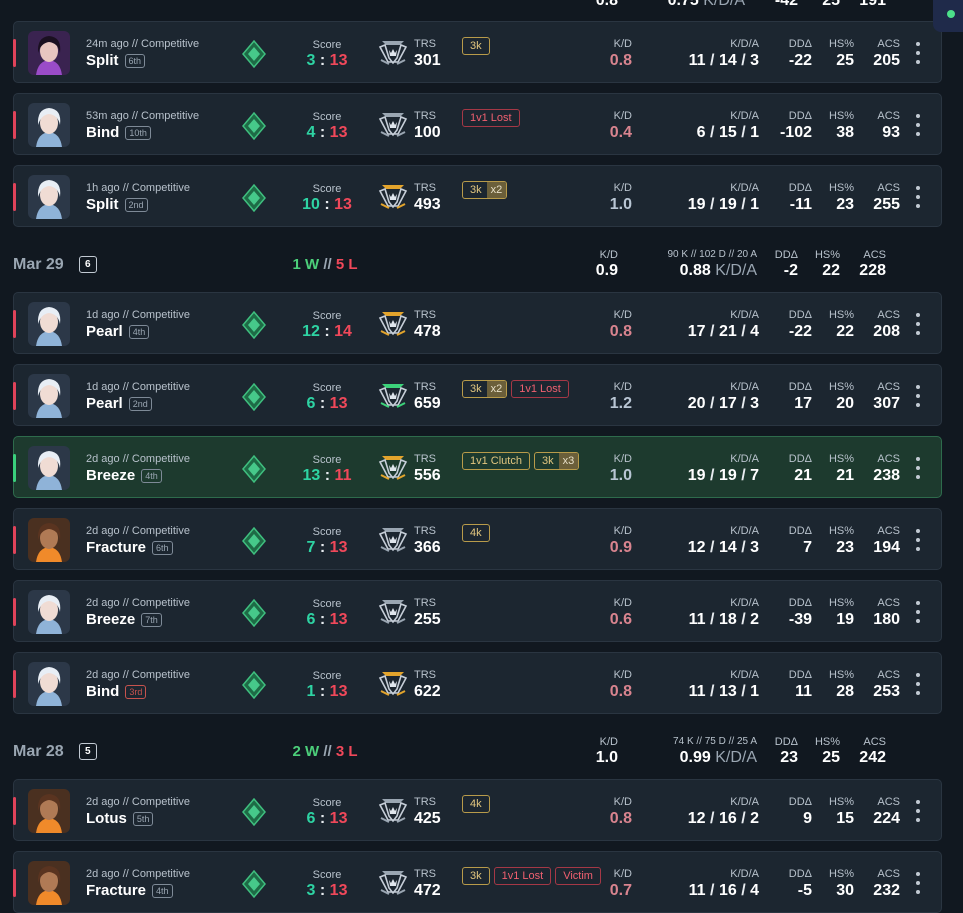 This screenshot has width=963, height=913. Describe the element at coordinates (143, 818) in the screenshot. I see `placement-badge: 5th` at that location.